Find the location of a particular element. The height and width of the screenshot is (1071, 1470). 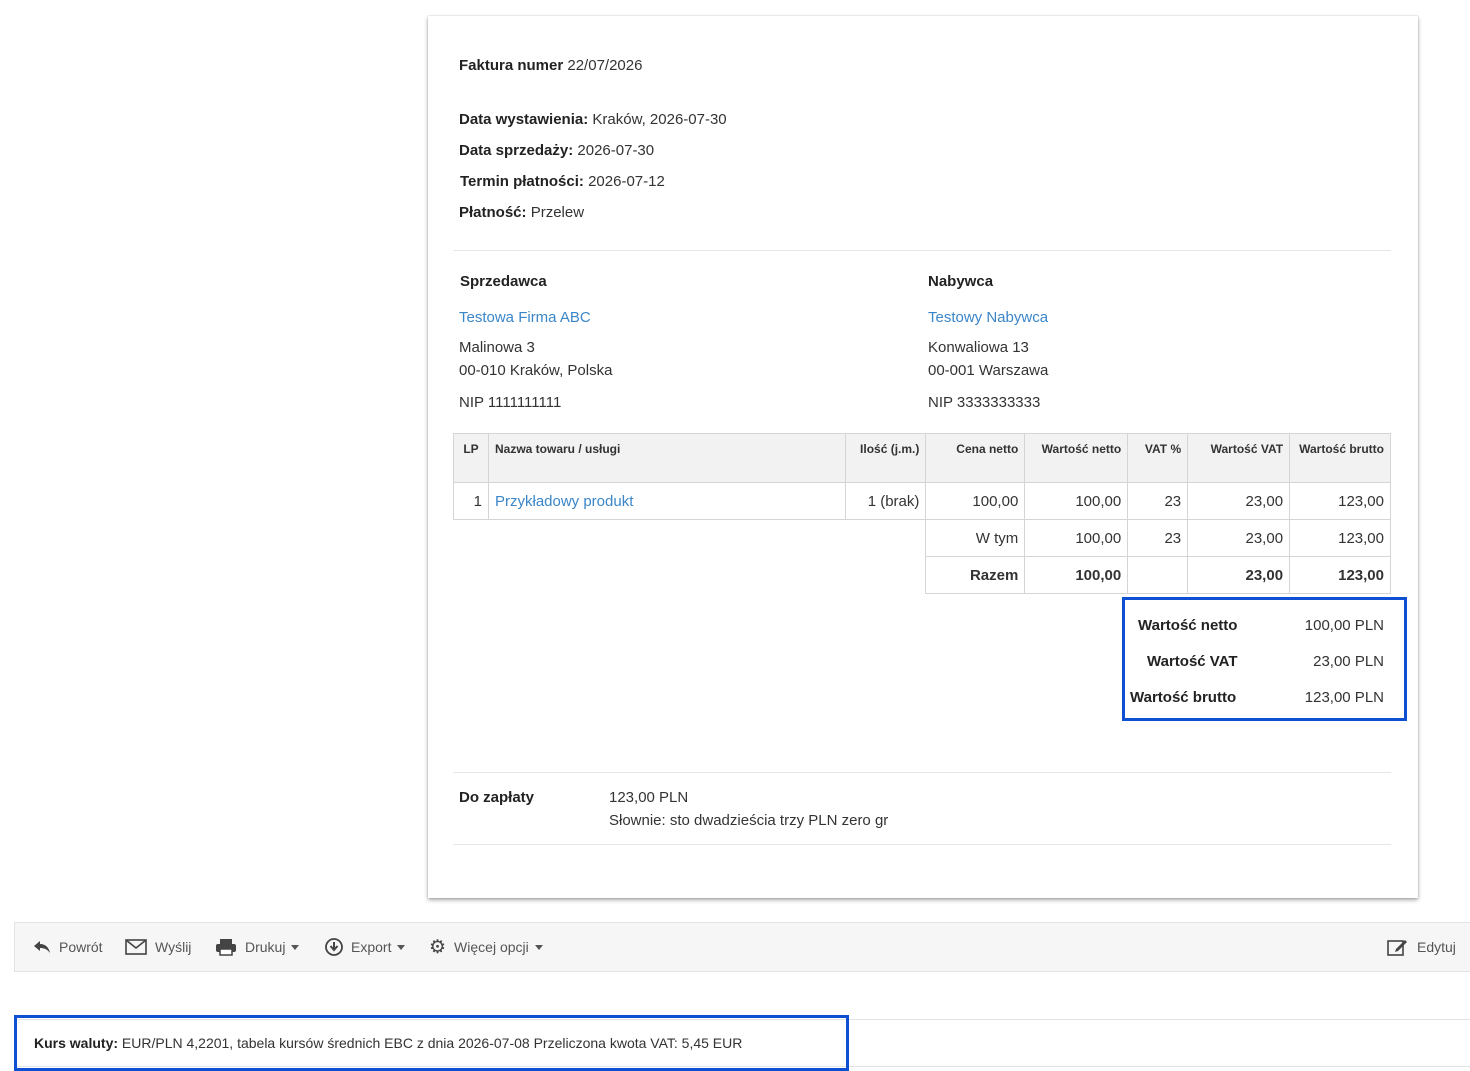

invoice-number-value: 22/07/2026 is located at coordinates (605, 65).